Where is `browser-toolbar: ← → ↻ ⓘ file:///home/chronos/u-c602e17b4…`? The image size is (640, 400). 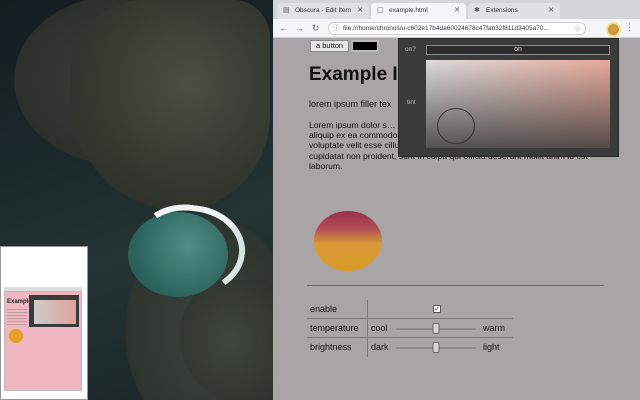 browser-toolbar: ← → ↻ ⓘ file:///home/chronos/u-c602e17b4… is located at coordinates (456, 28).